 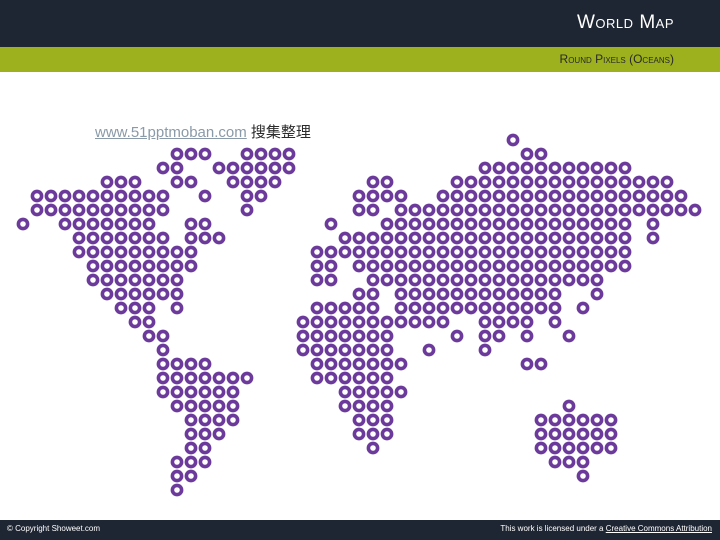 What do you see at coordinates (659, 528) in the screenshot?
I see `license-link: Creative Commons Attribution` at bounding box center [659, 528].